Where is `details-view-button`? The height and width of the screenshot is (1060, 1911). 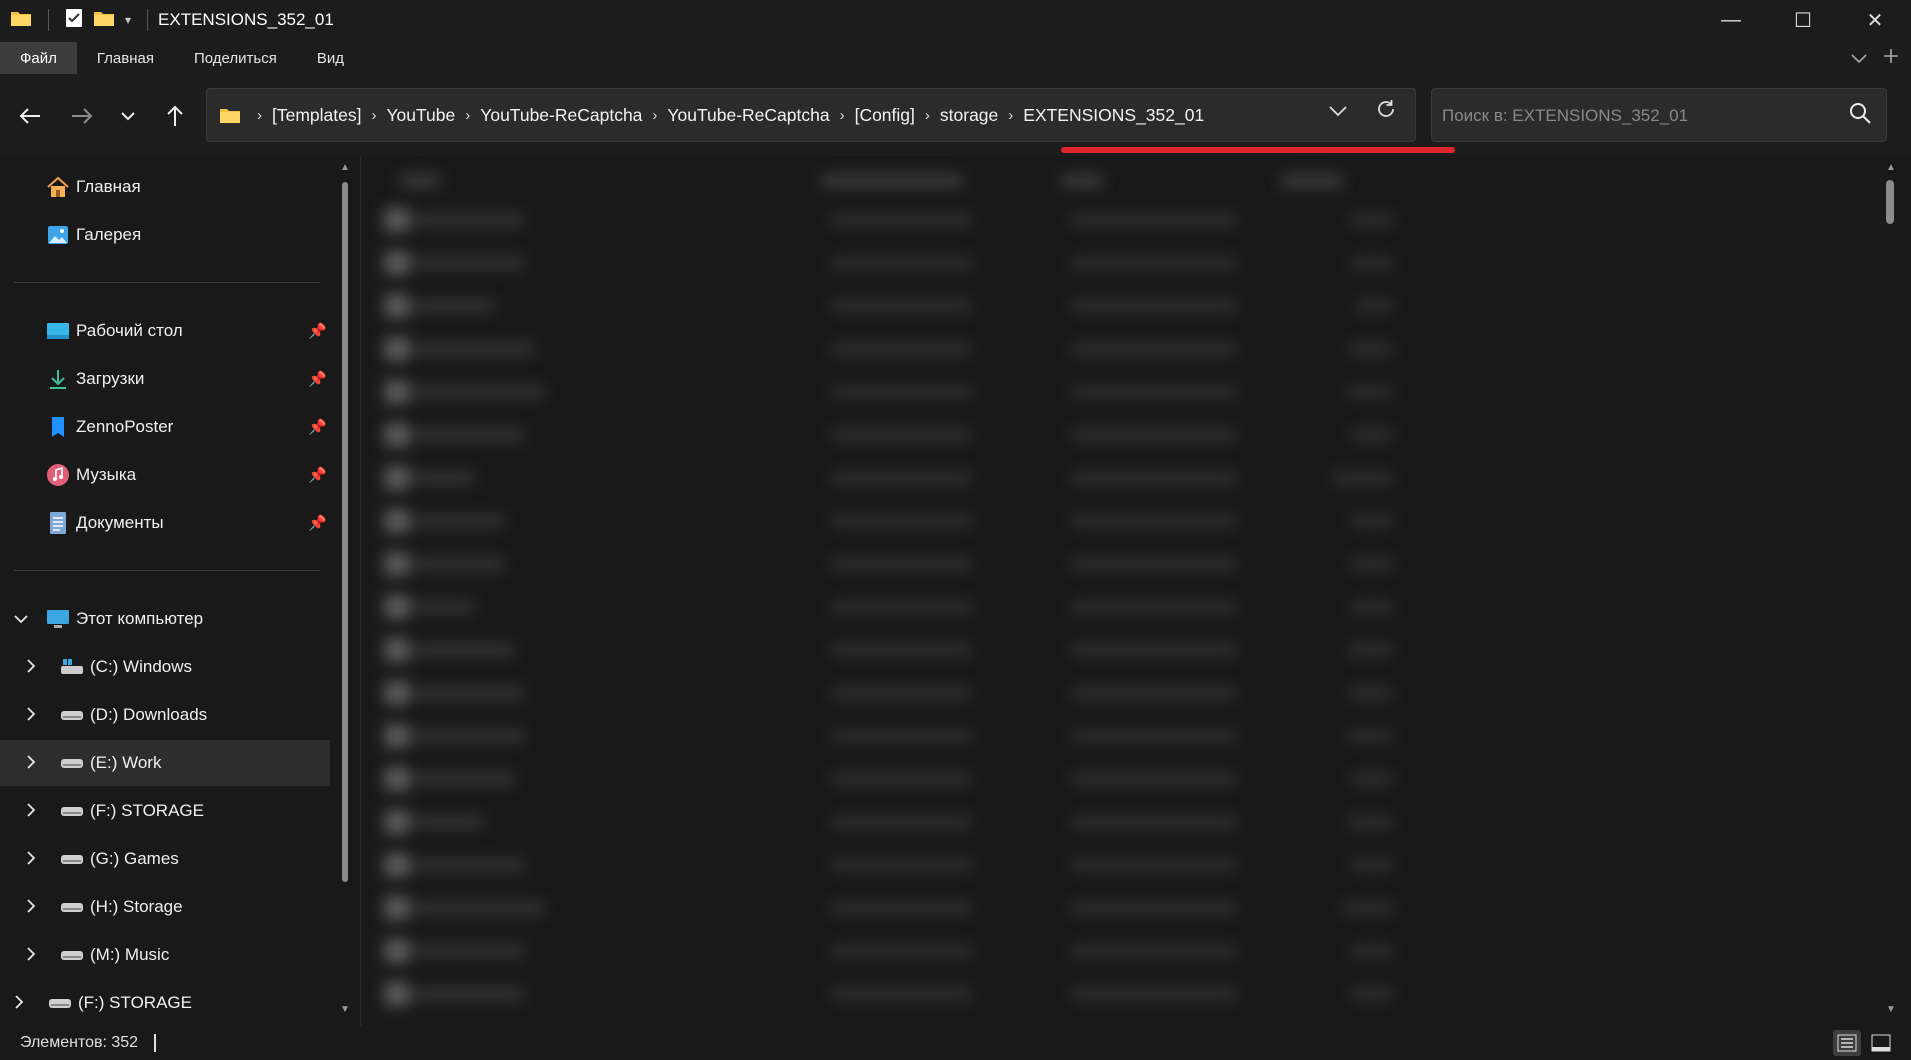 details-view-button is located at coordinates (1847, 1043).